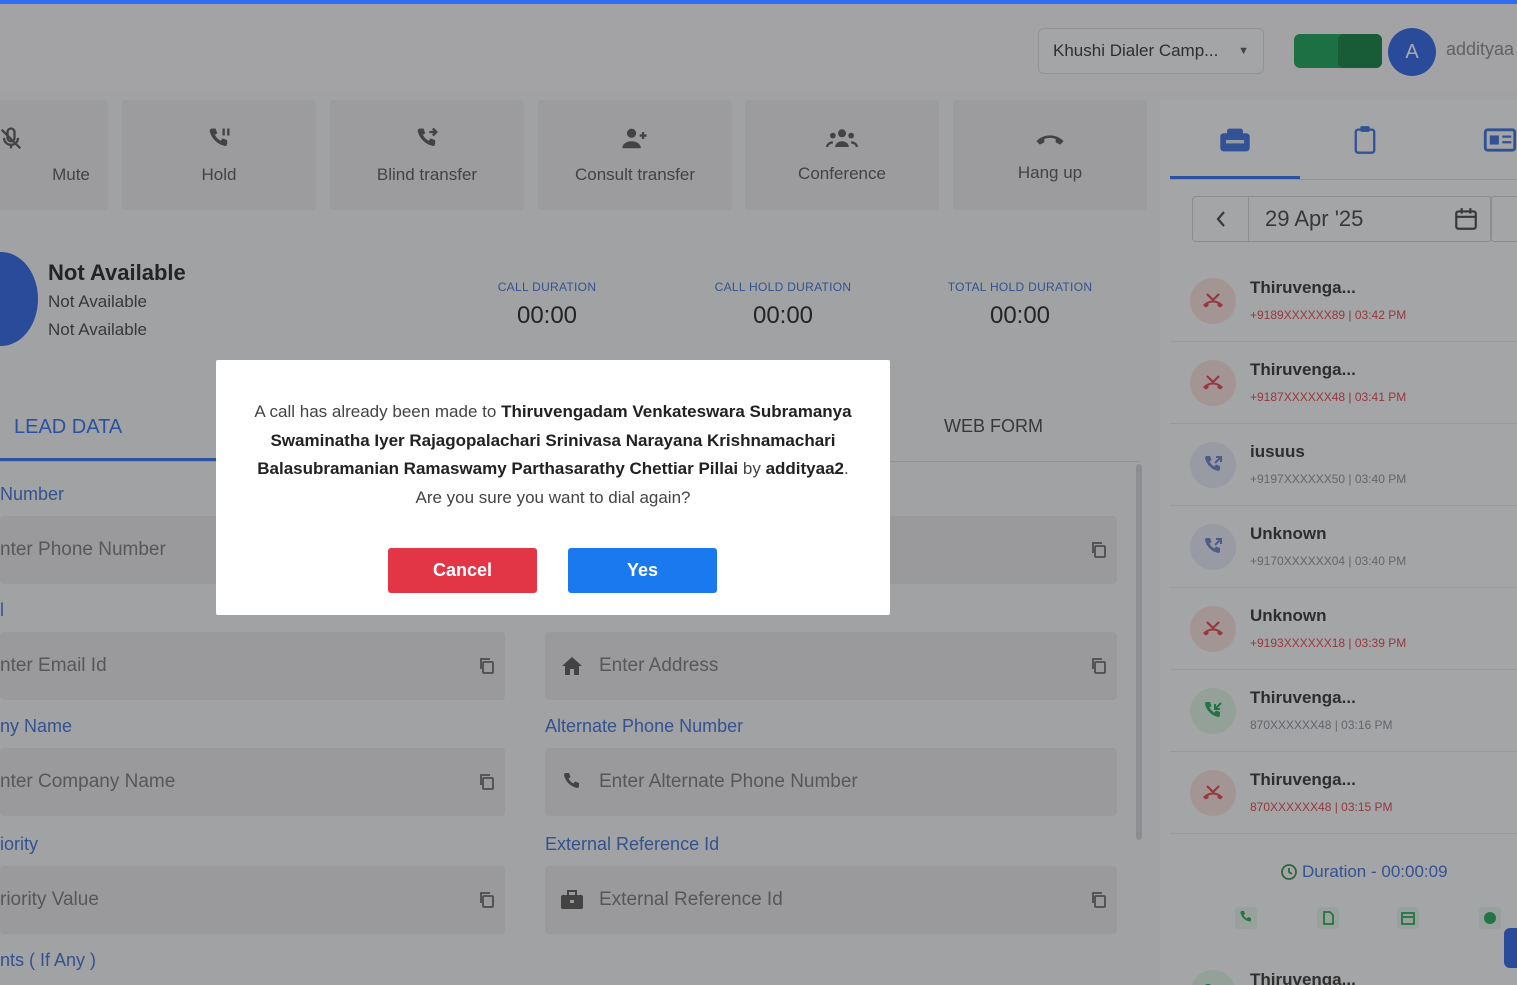 The height and width of the screenshot is (985, 1517). What do you see at coordinates (378, 411) in the screenshot?
I see `dialog-message-prefix: A call has already been made to` at bounding box center [378, 411].